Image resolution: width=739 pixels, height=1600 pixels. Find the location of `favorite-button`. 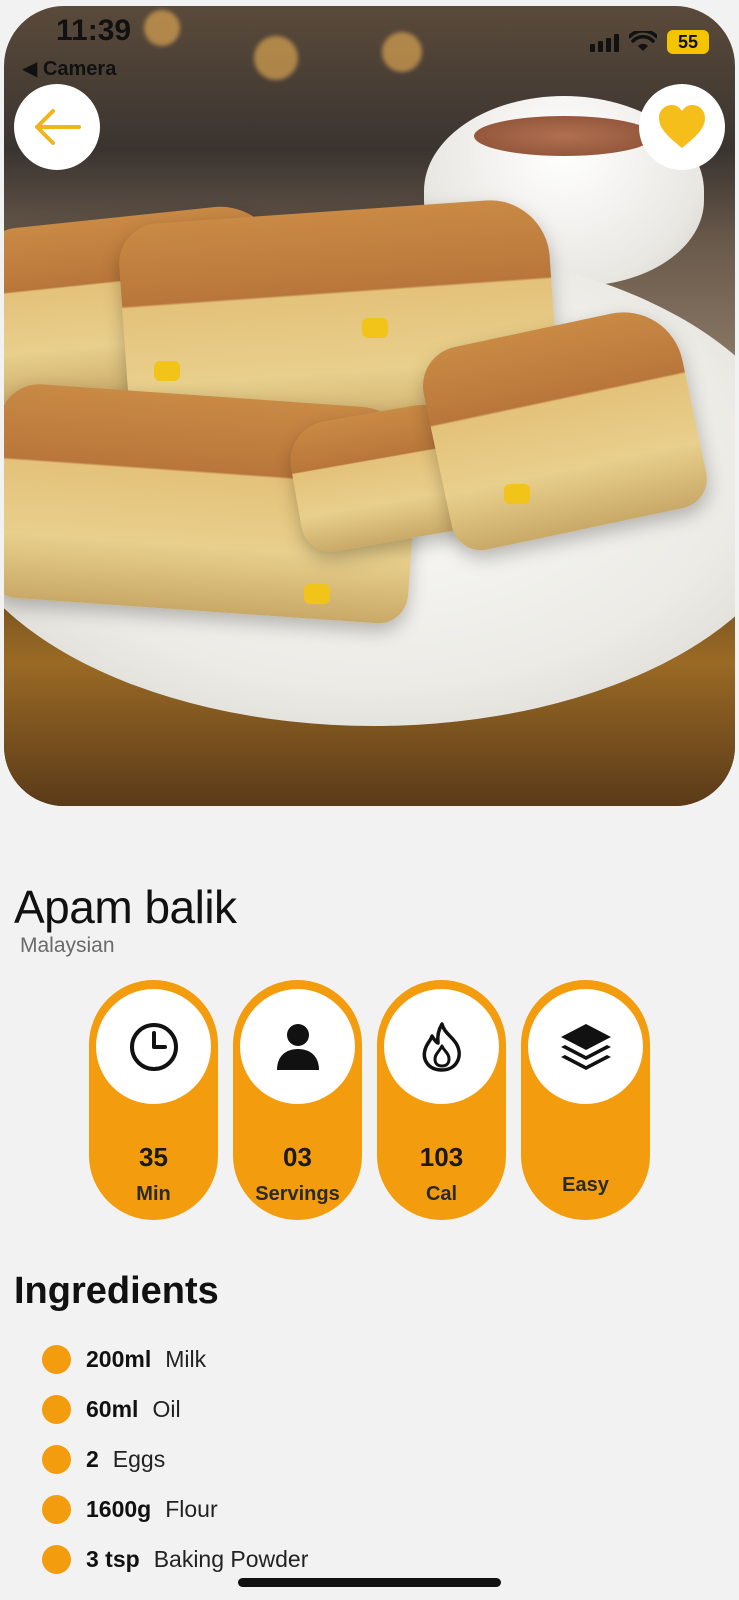

favorite-button is located at coordinates (682, 127).